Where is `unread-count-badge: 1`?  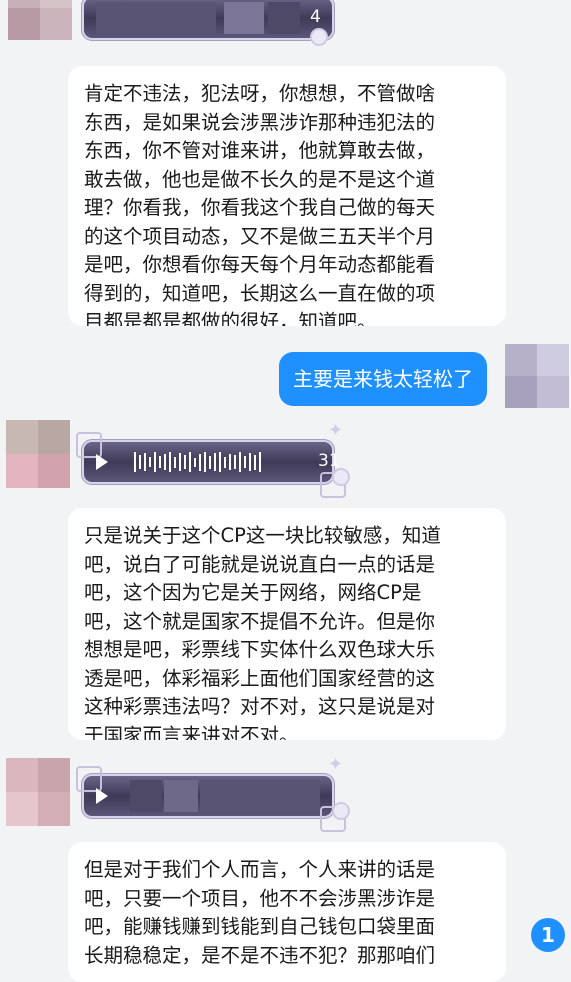 unread-count-badge: 1 is located at coordinates (548, 935).